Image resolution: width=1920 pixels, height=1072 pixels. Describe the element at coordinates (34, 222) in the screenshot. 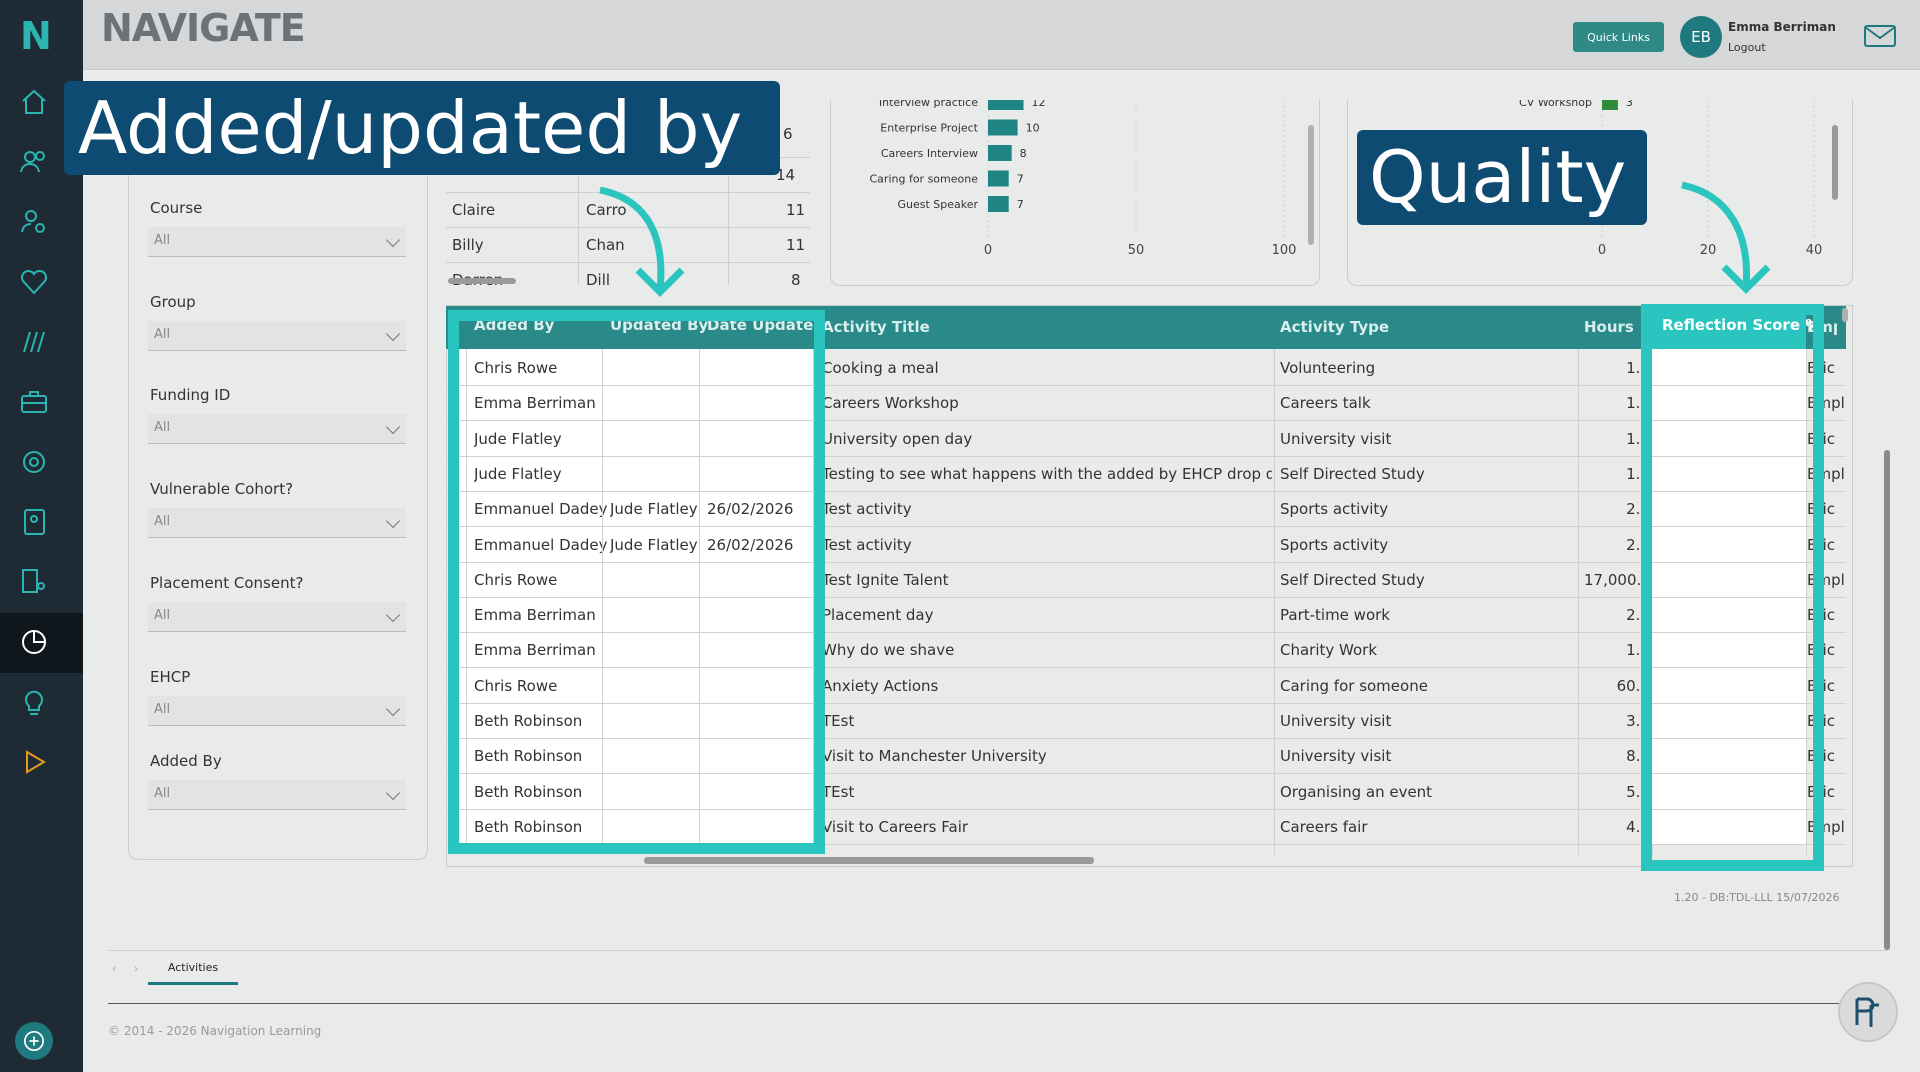

I see `user-search-icon` at that location.